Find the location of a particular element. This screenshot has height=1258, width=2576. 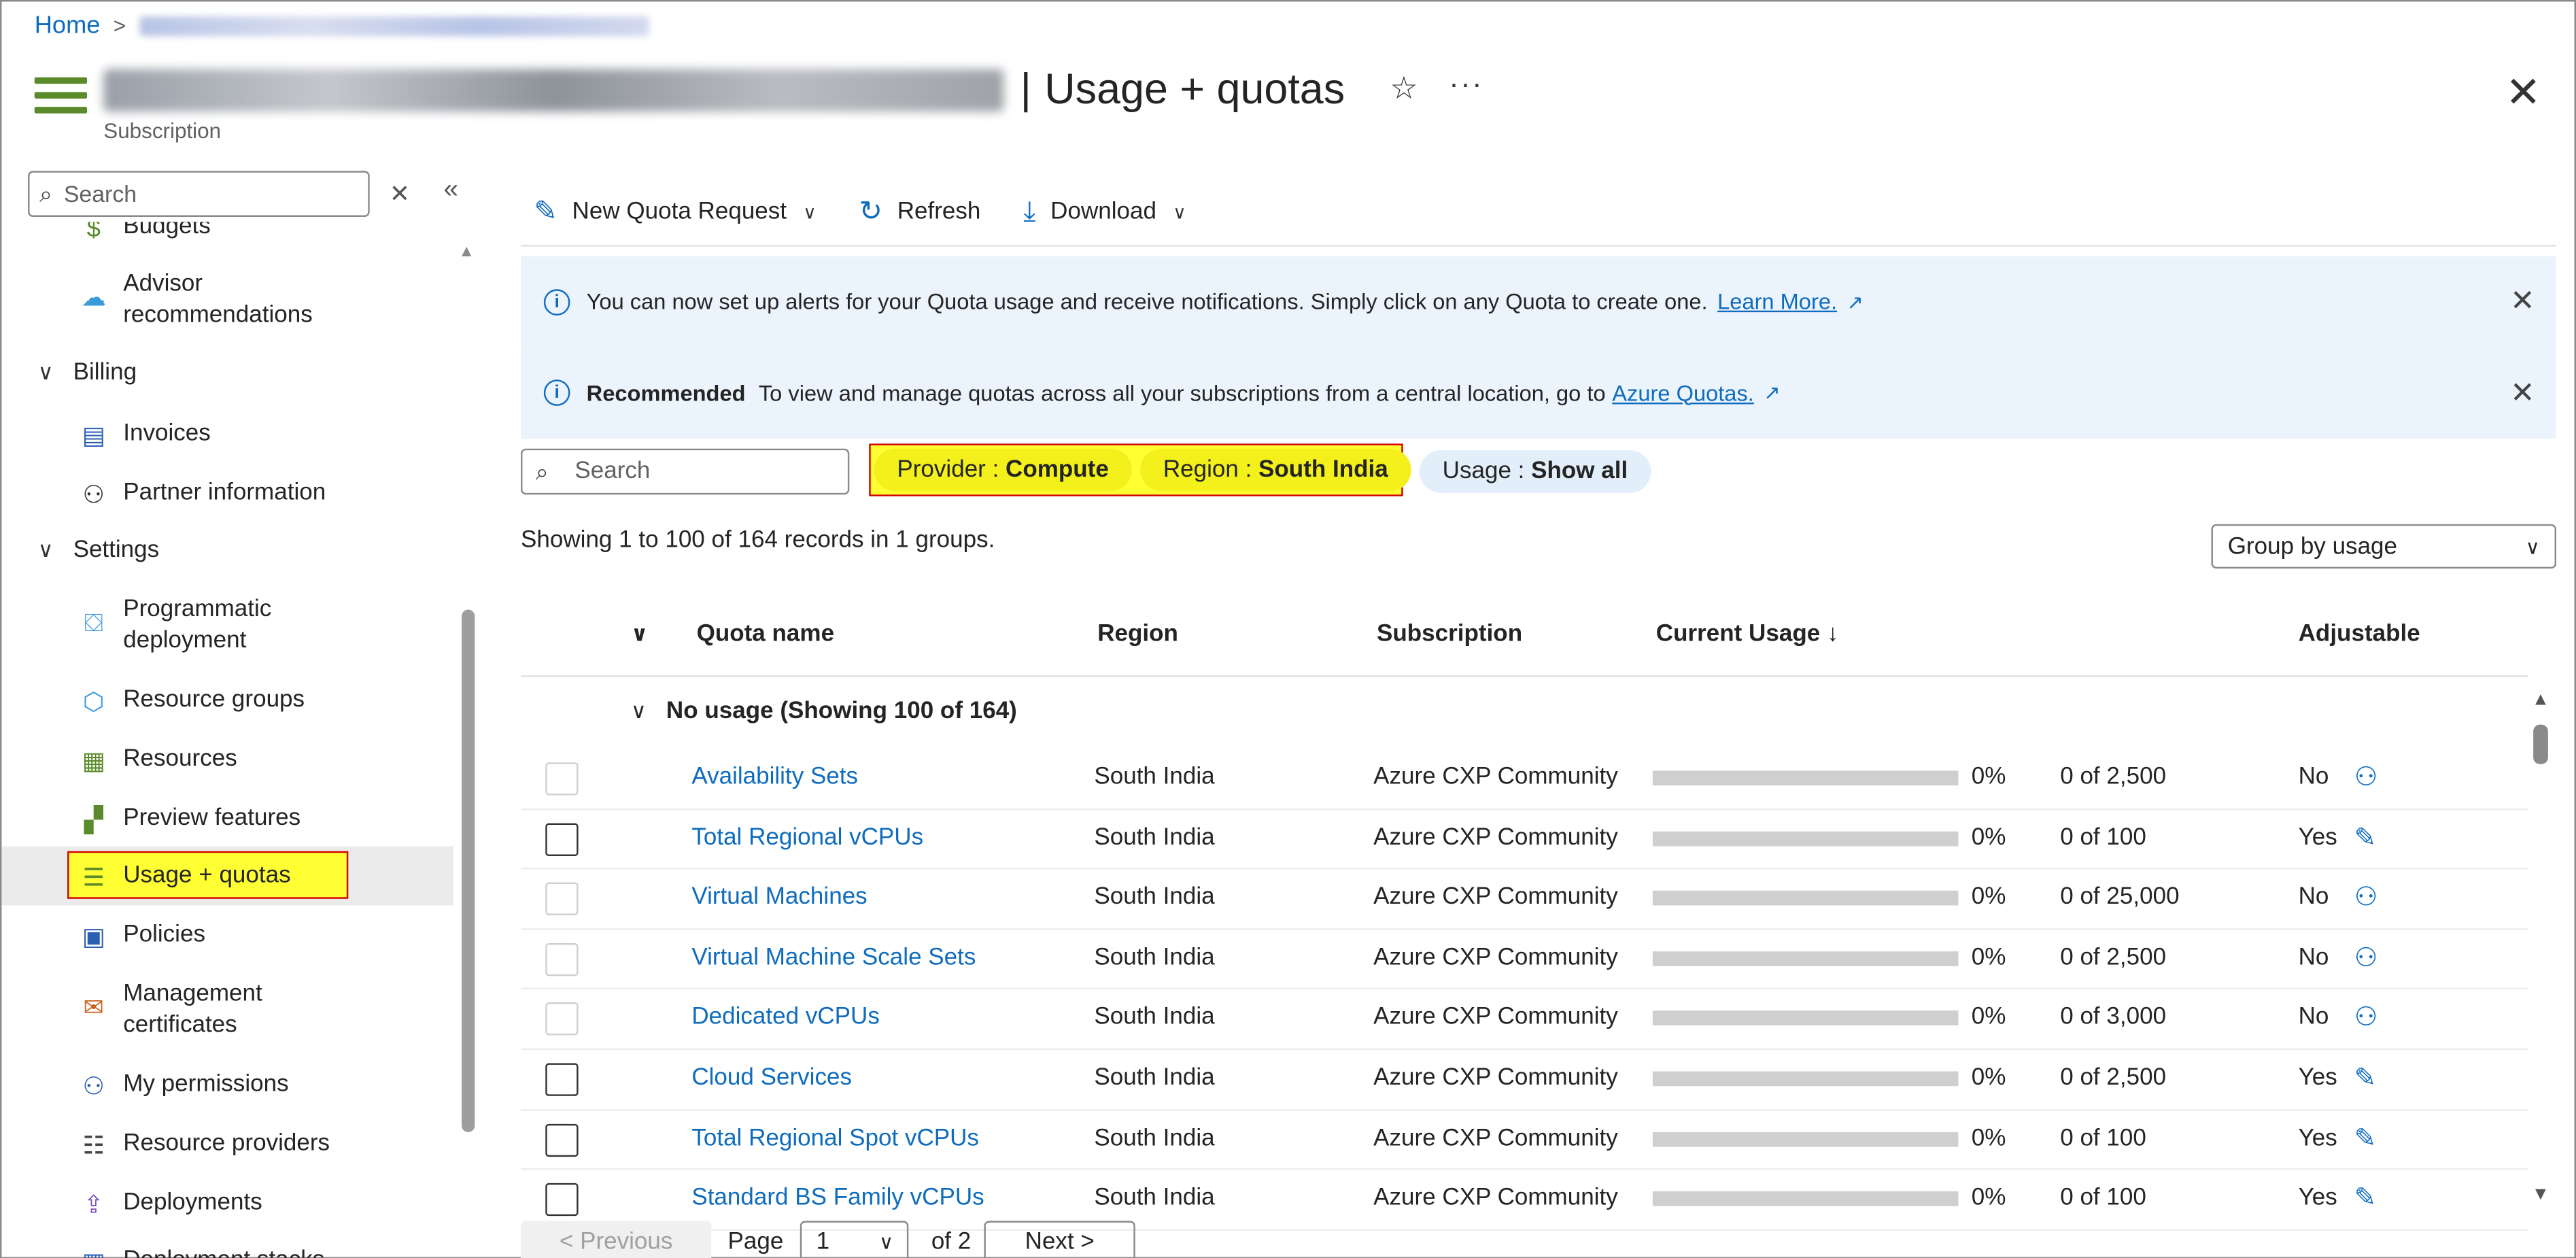

chevron-down-icon: ∨ is located at coordinates (46, 373).